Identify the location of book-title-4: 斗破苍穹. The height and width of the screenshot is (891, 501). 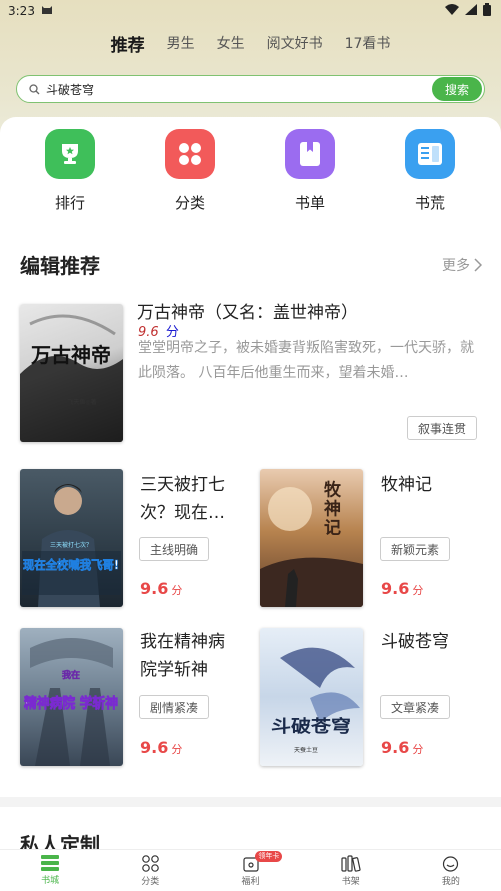
(415, 642).